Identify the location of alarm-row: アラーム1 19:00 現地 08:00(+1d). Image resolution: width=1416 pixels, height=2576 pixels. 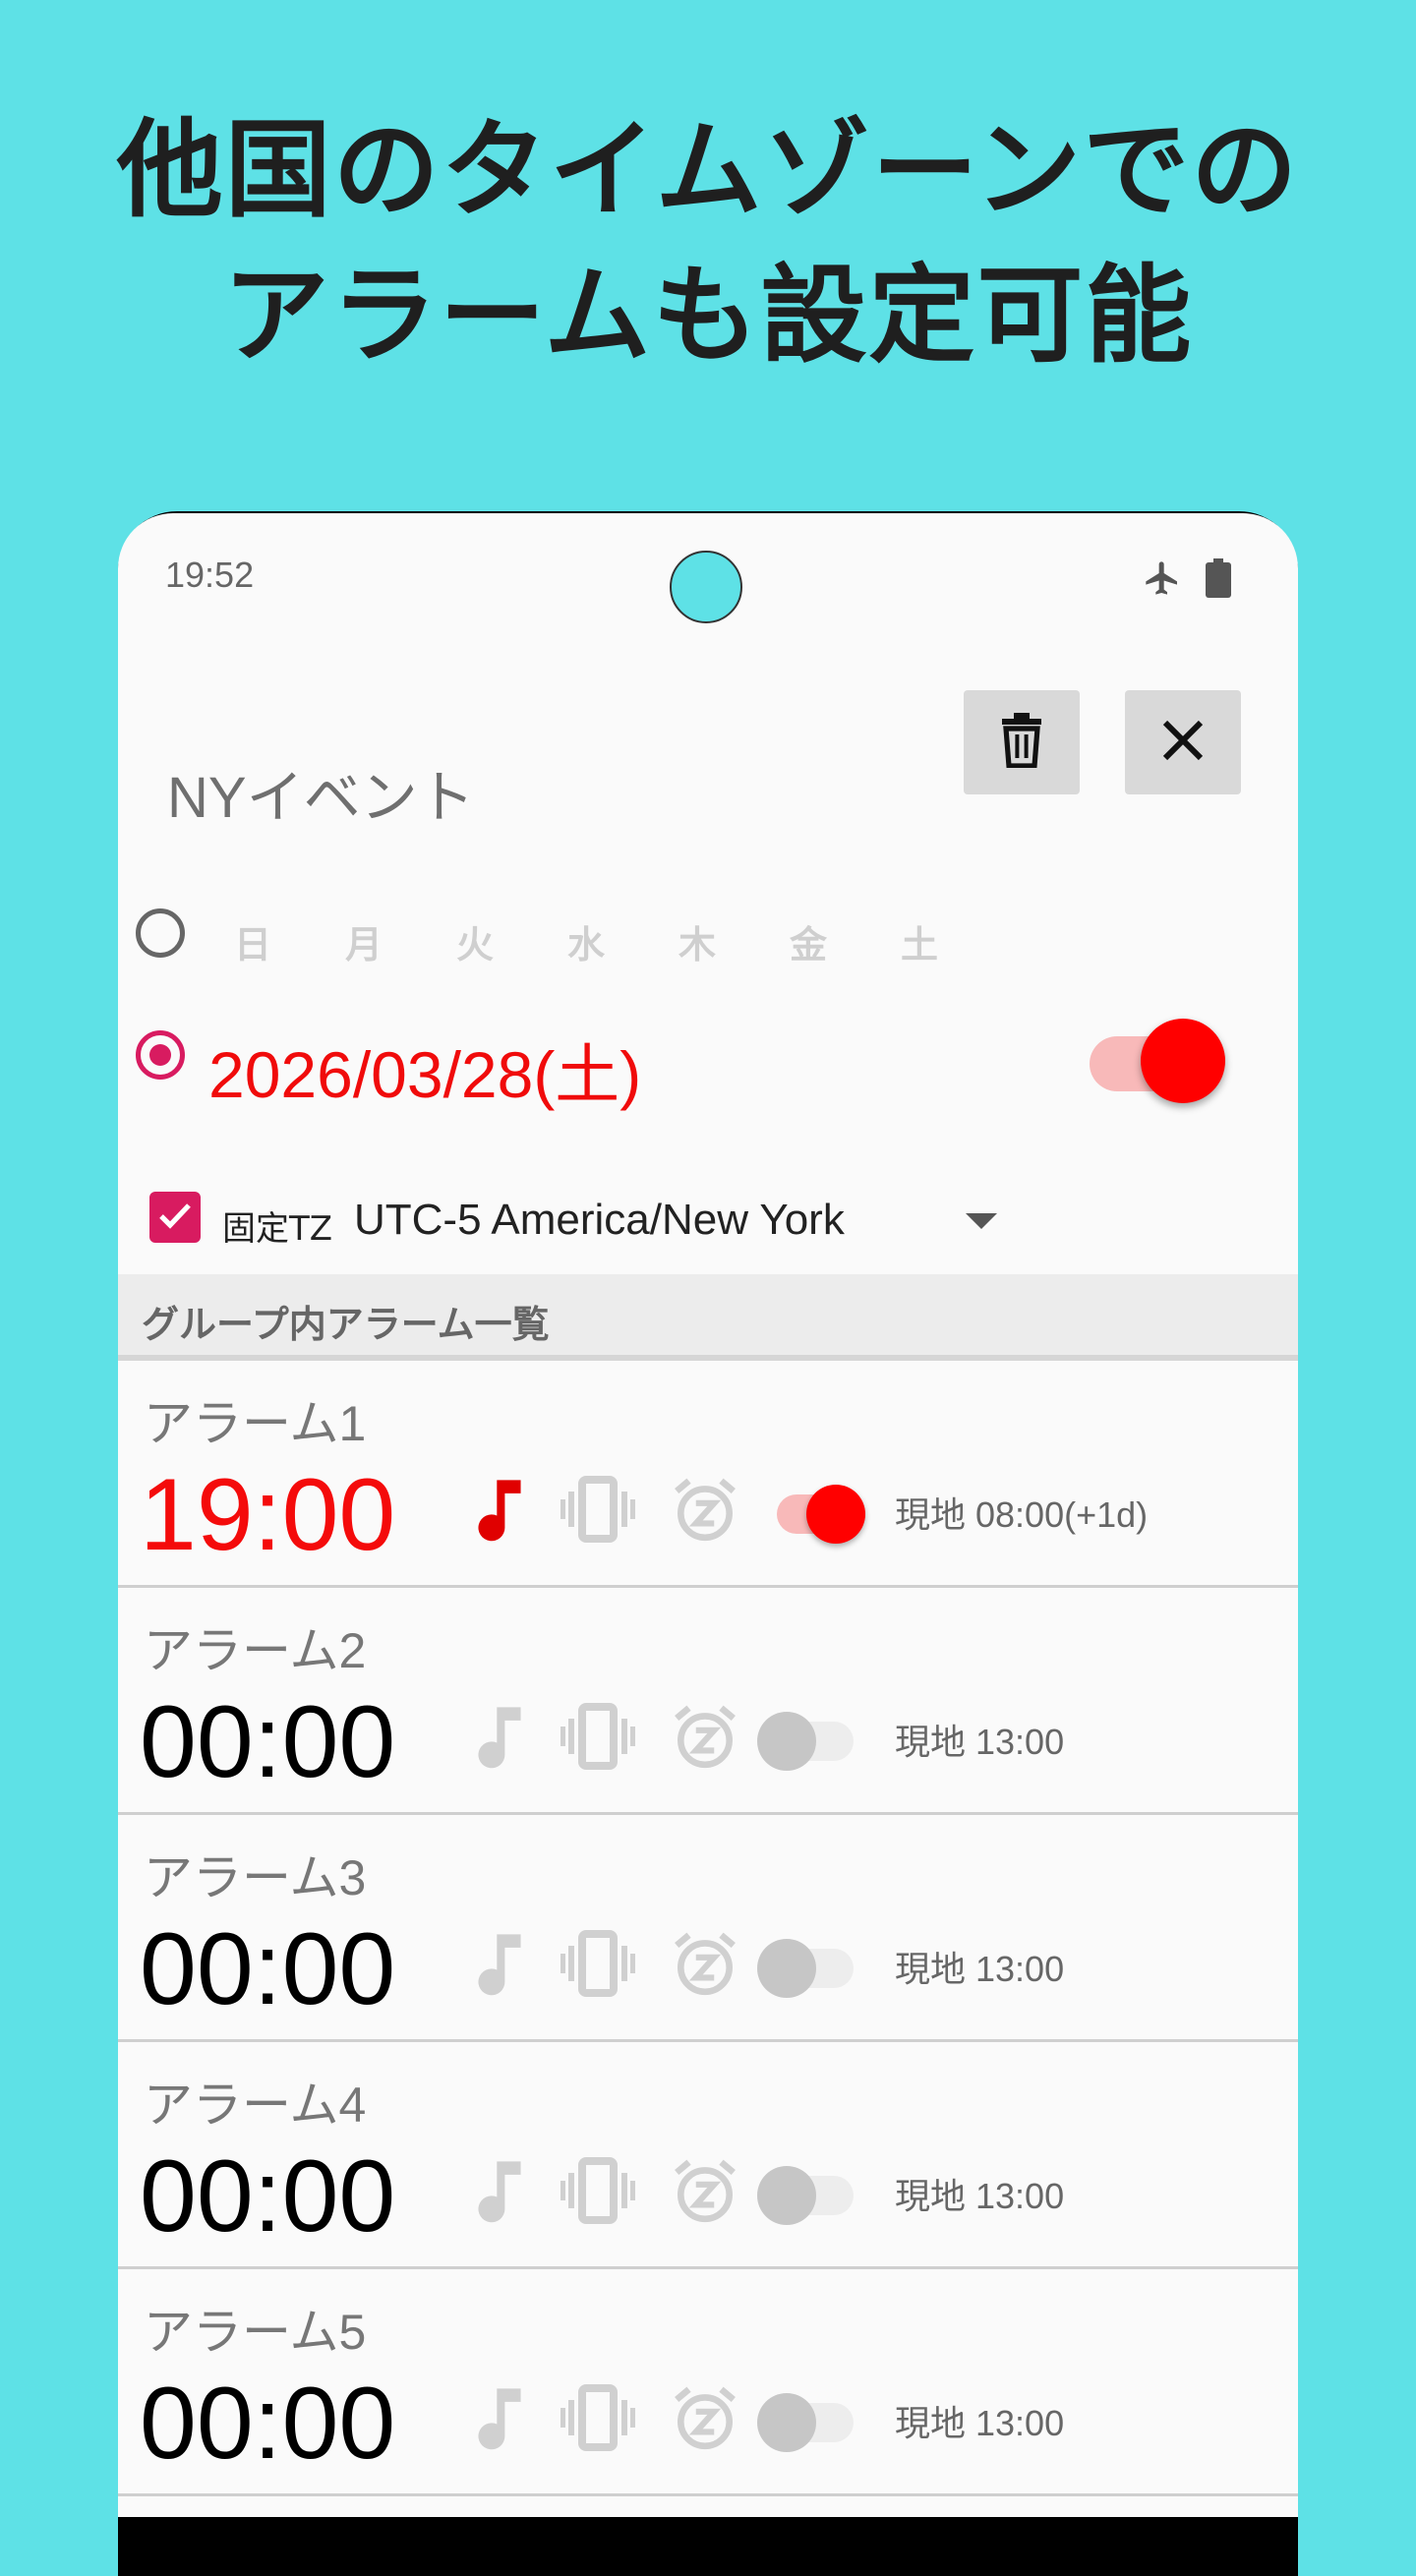
(708, 1474).